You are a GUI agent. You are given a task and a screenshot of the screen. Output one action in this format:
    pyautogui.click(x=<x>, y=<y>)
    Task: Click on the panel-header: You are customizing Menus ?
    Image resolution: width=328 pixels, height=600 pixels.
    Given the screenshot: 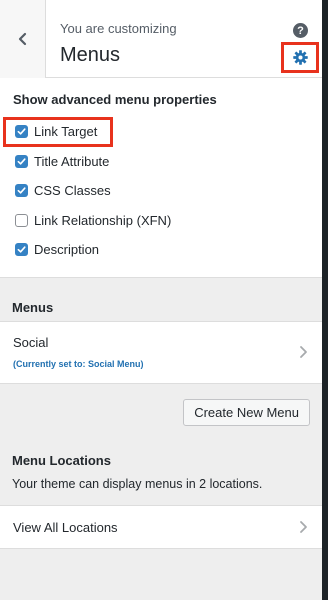 What is the action you would take?
    pyautogui.click(x=161, y=39)
    